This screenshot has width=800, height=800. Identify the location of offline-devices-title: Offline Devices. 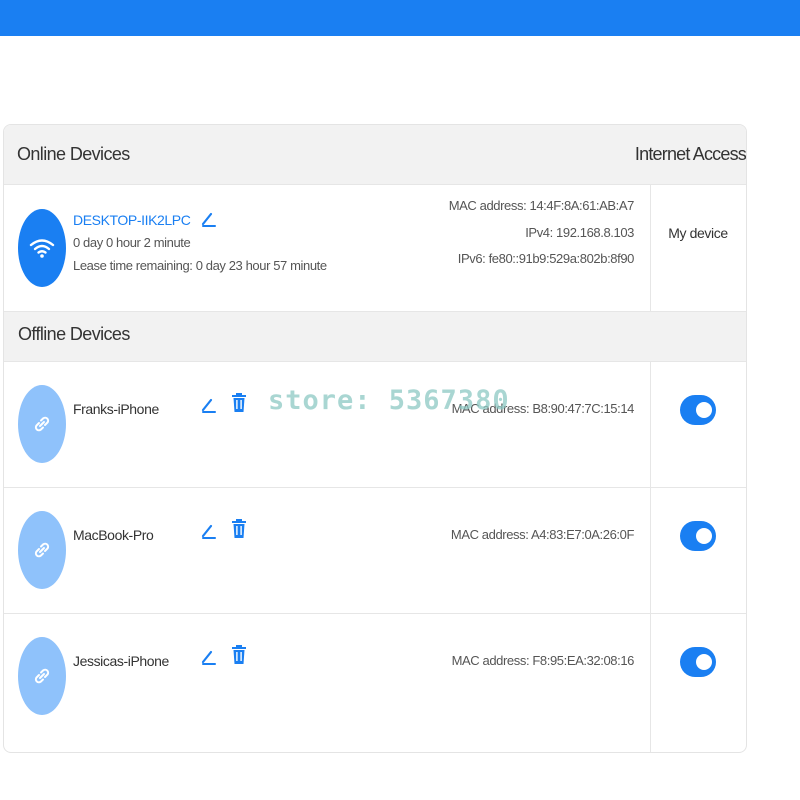
(74, 334).